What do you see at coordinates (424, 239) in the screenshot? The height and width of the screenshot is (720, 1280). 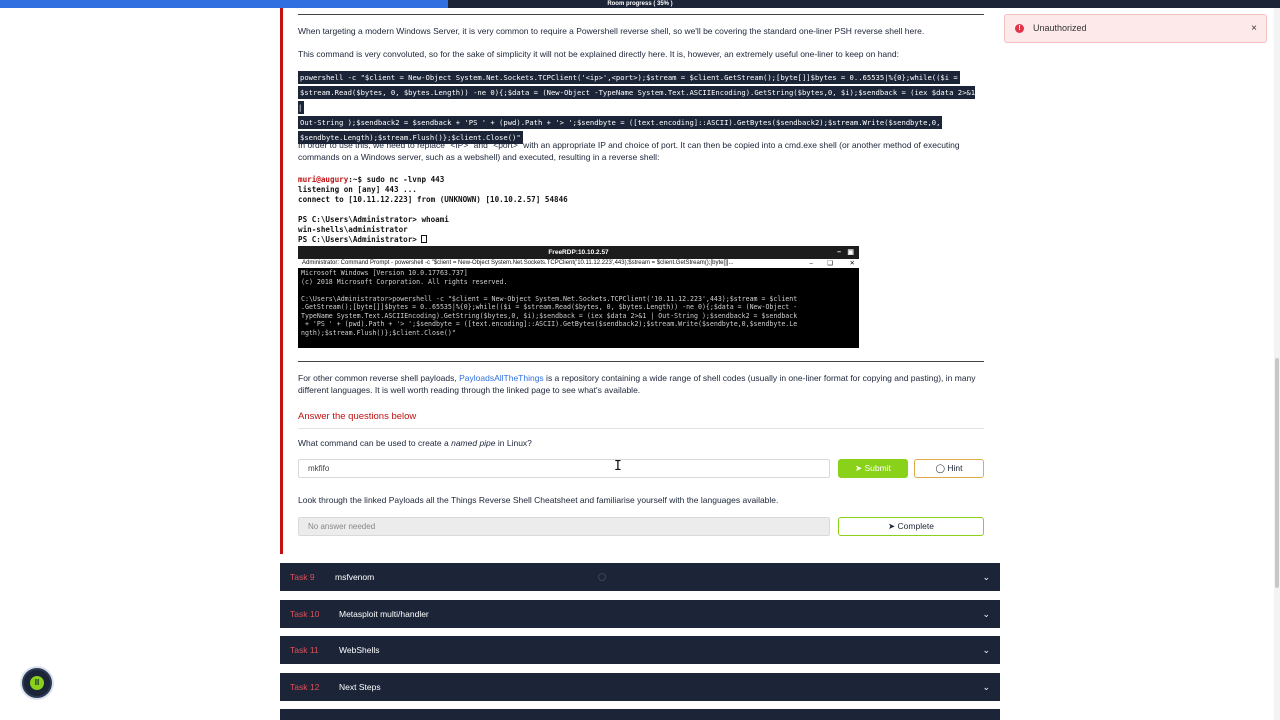 I see `terminal-cursor` at bounding box center [424, 239].